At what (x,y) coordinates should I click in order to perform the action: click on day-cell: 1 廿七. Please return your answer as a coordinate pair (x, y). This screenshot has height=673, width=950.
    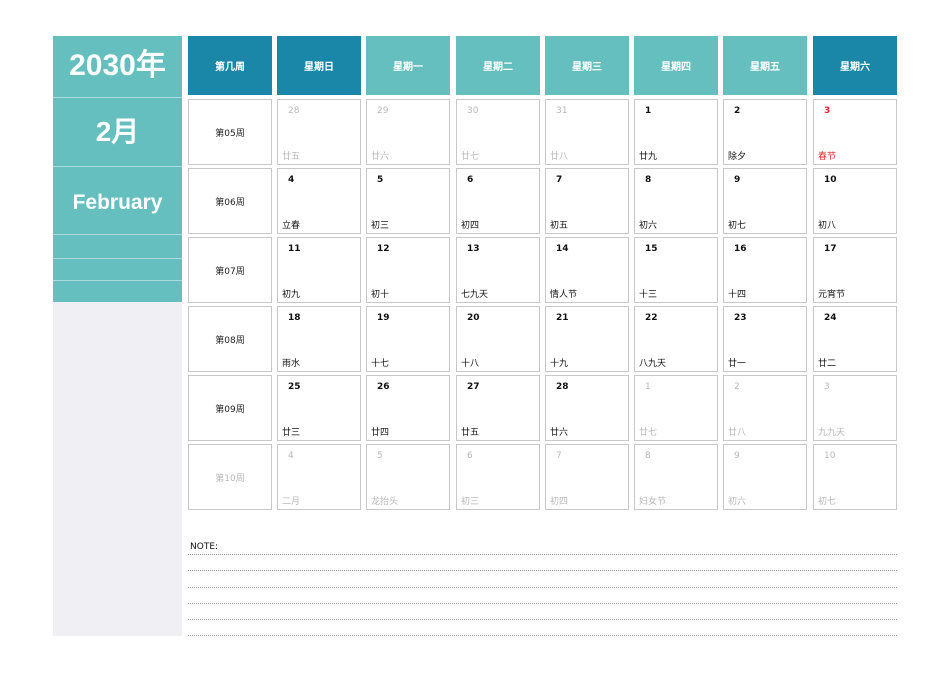
    Looking at the image, I should click on (676, 408).